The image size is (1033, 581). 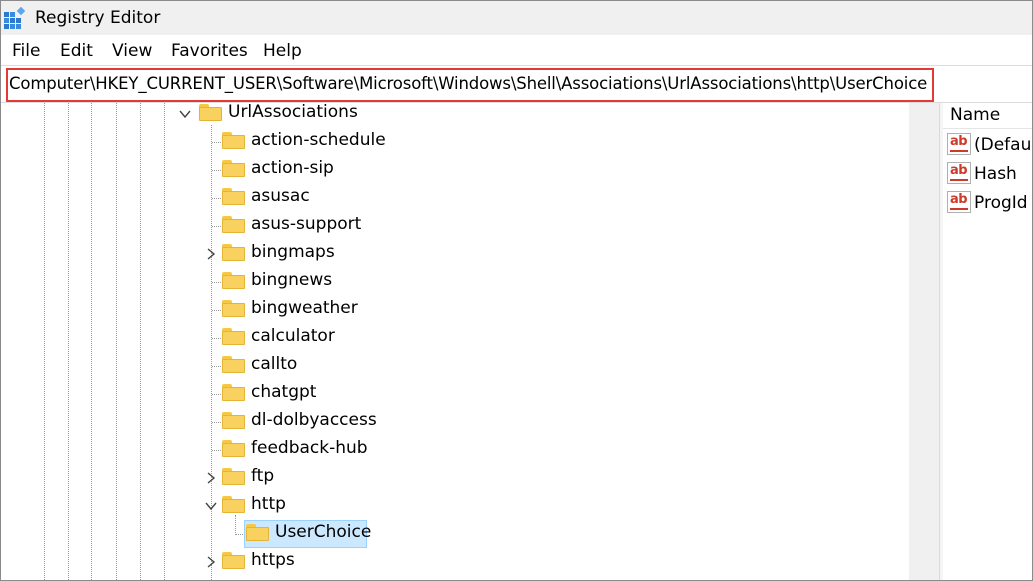 What do you see at coordinates (209, 51) in the screenshot?
I see `menu-favorites: Favorites` at bounding box center [209, 51].